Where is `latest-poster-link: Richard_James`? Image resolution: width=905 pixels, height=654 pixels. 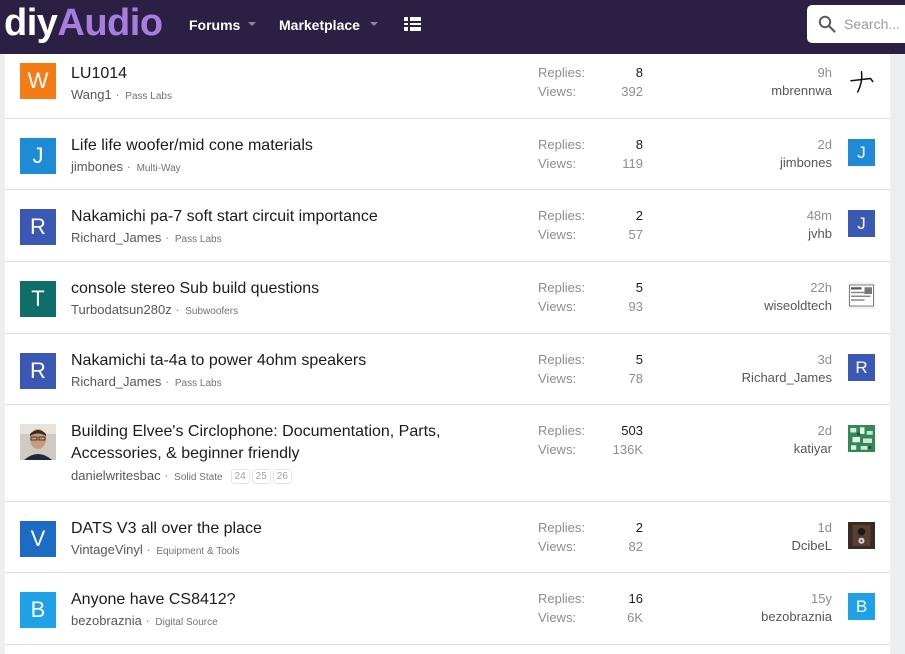 latest-poster-link: Richard_James is located at coordinates (787, 377).